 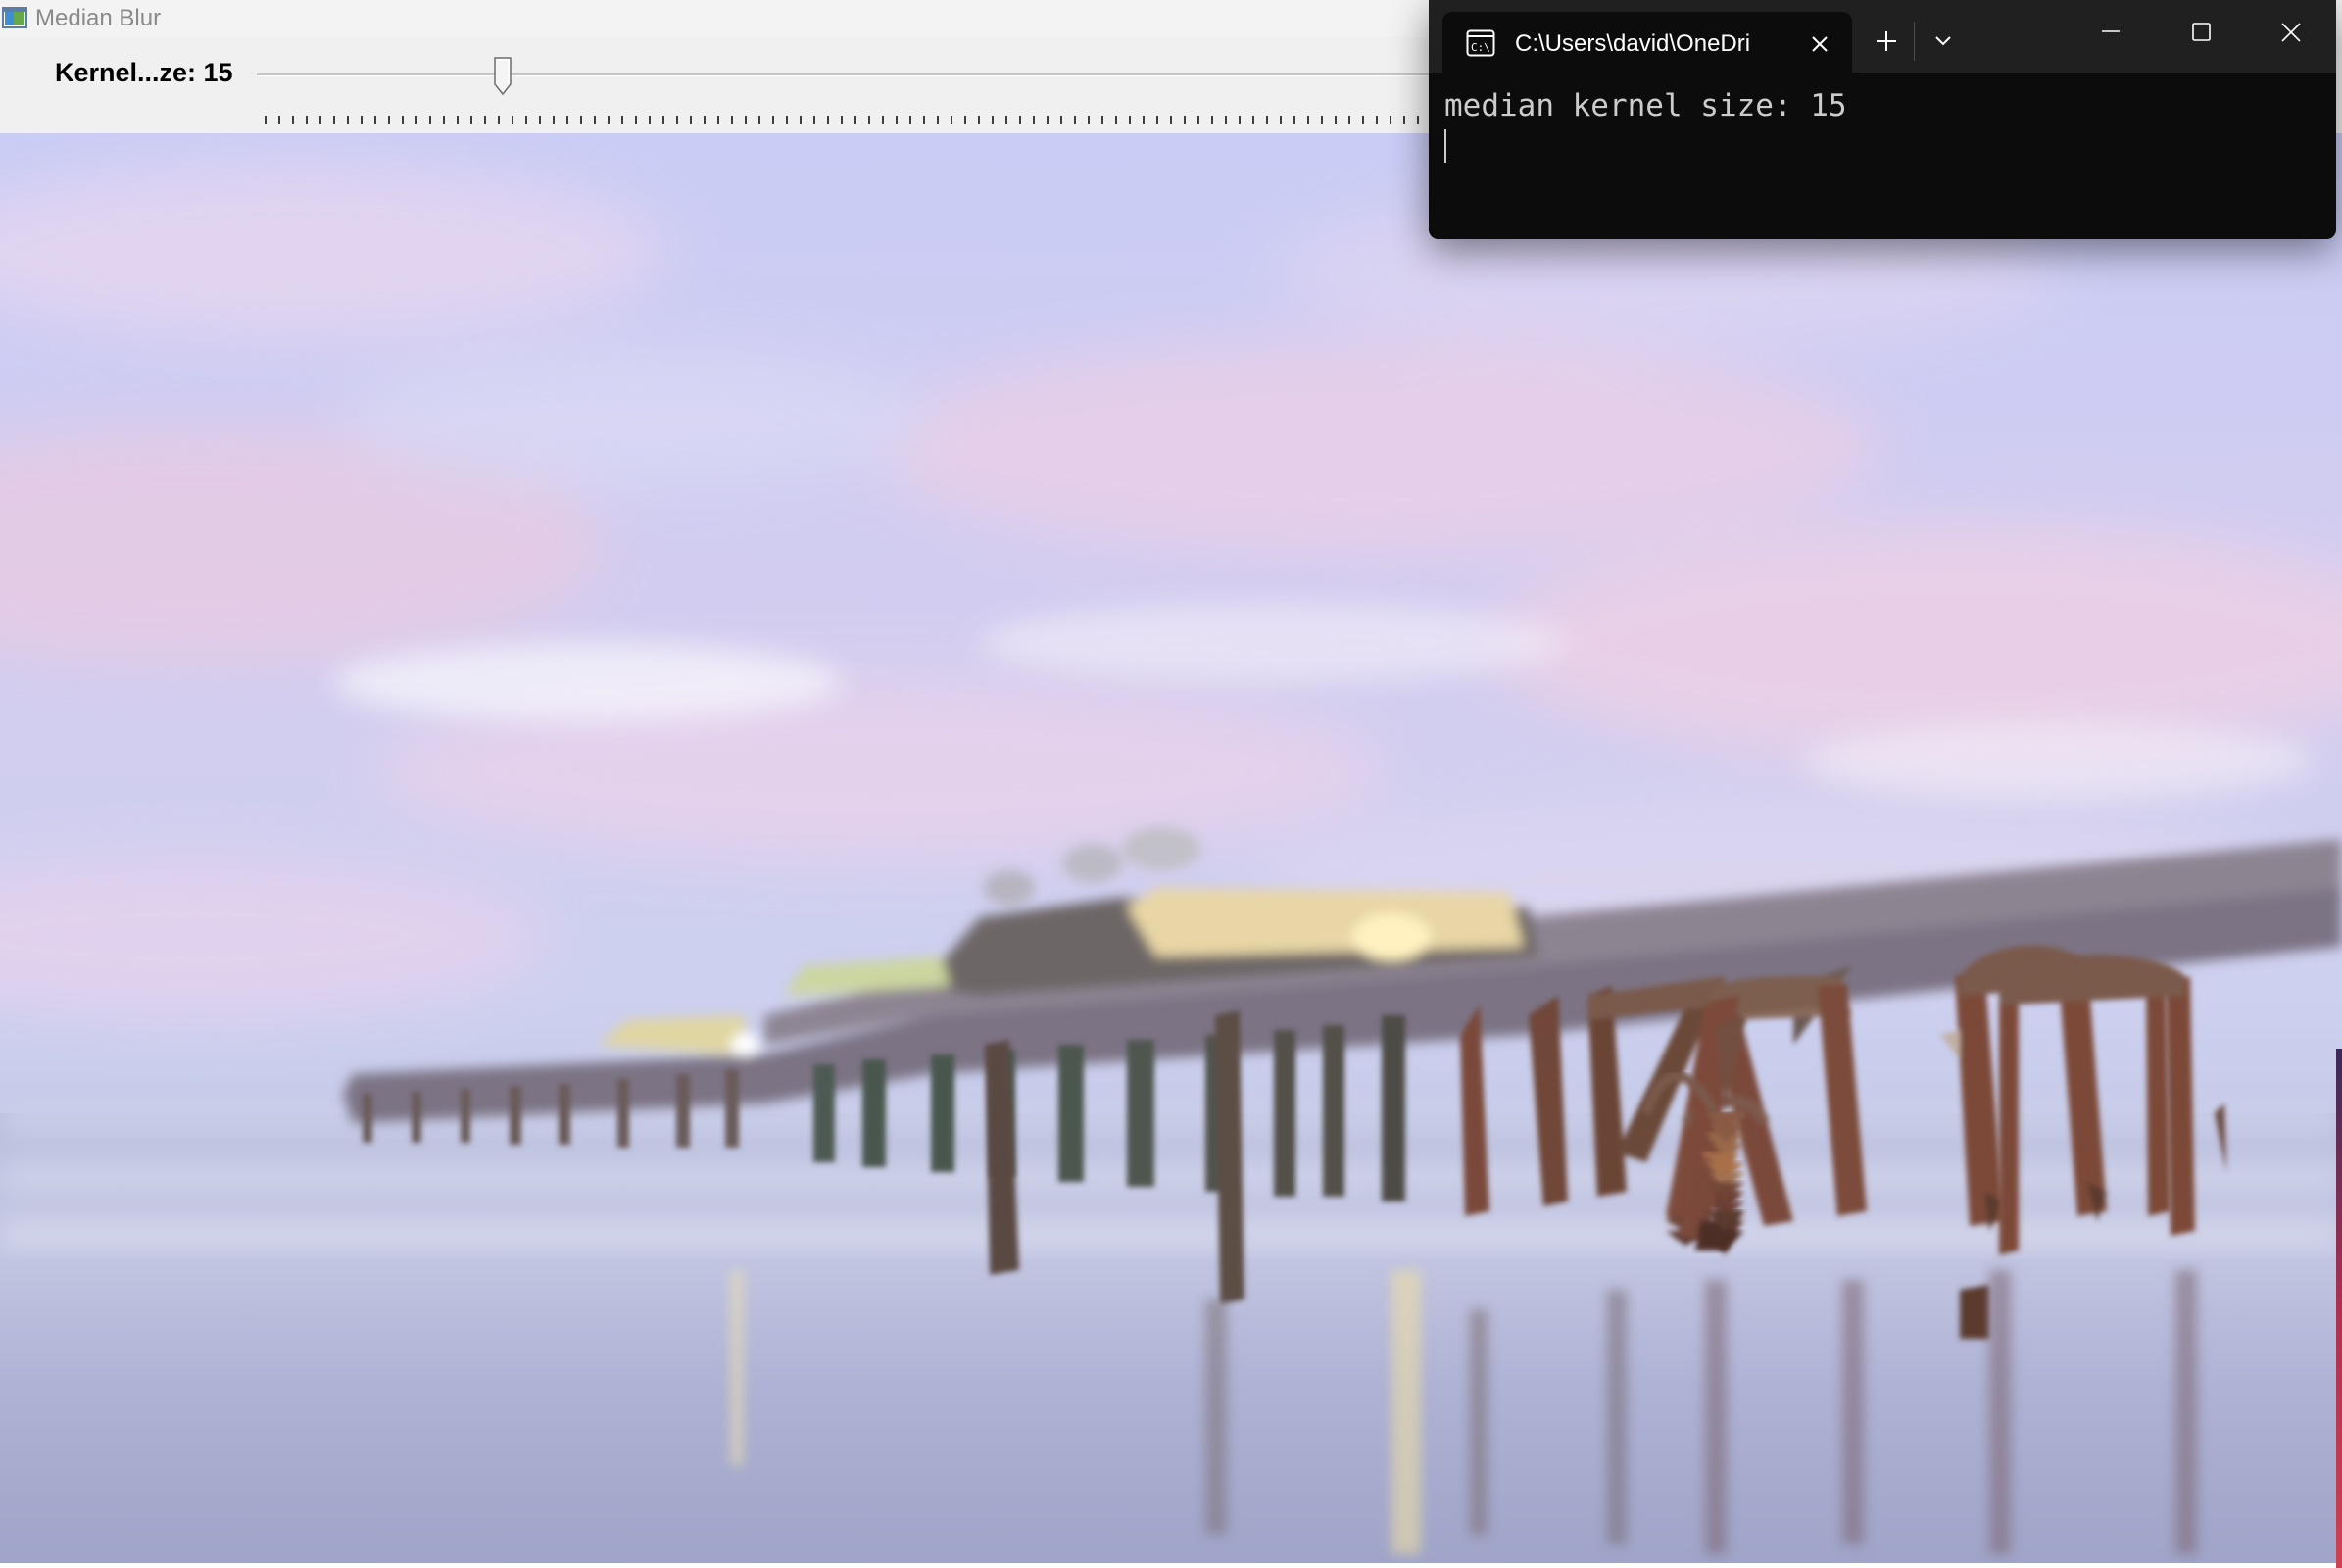 I want to click on svg-text: C:\, so click(x=1480, y=47).